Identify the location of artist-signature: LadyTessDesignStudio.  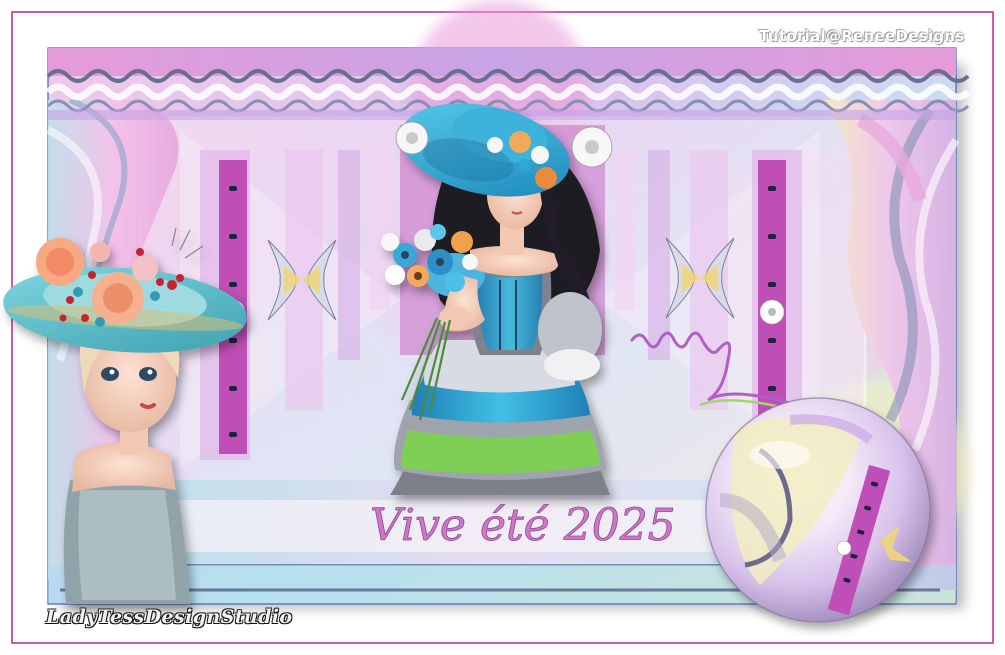
(169, 617).